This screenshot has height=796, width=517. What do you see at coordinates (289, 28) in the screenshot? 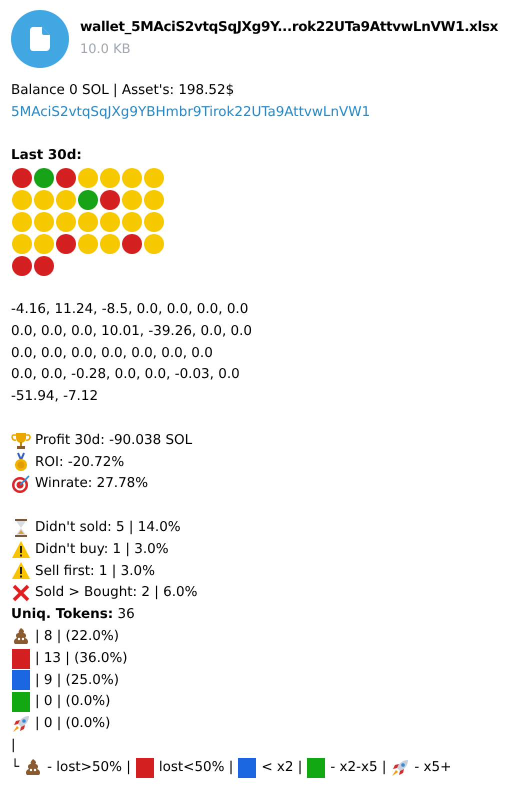
I see `file-name: wallet_5MAciS2vtqSqJXg9Y...rok22UTa9AttvwLnVW1.xlsx` at bounding box center [289, 28].